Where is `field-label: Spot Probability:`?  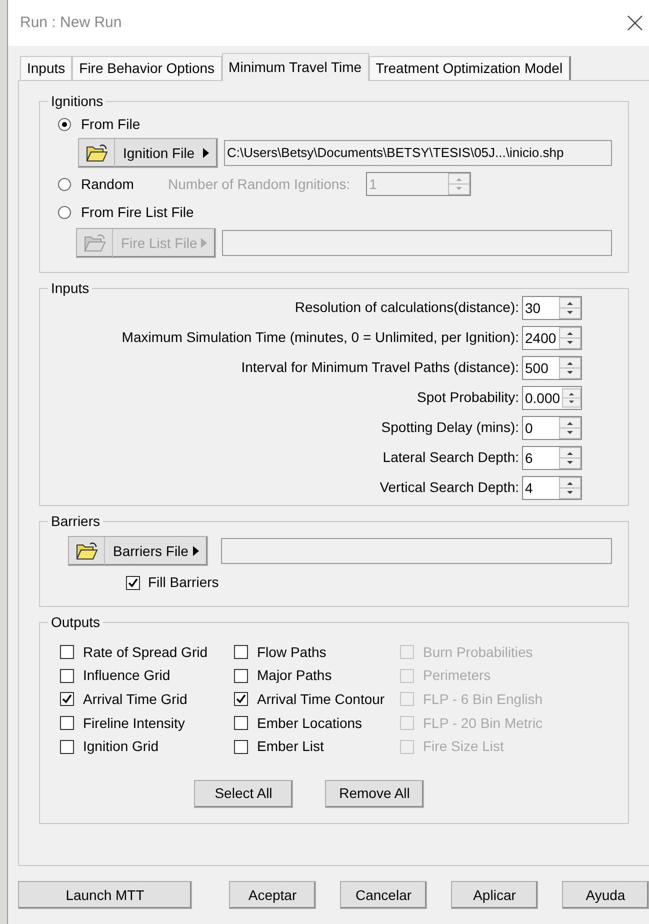 field-label: Spot Probability: is located at coordinates (468, 397).